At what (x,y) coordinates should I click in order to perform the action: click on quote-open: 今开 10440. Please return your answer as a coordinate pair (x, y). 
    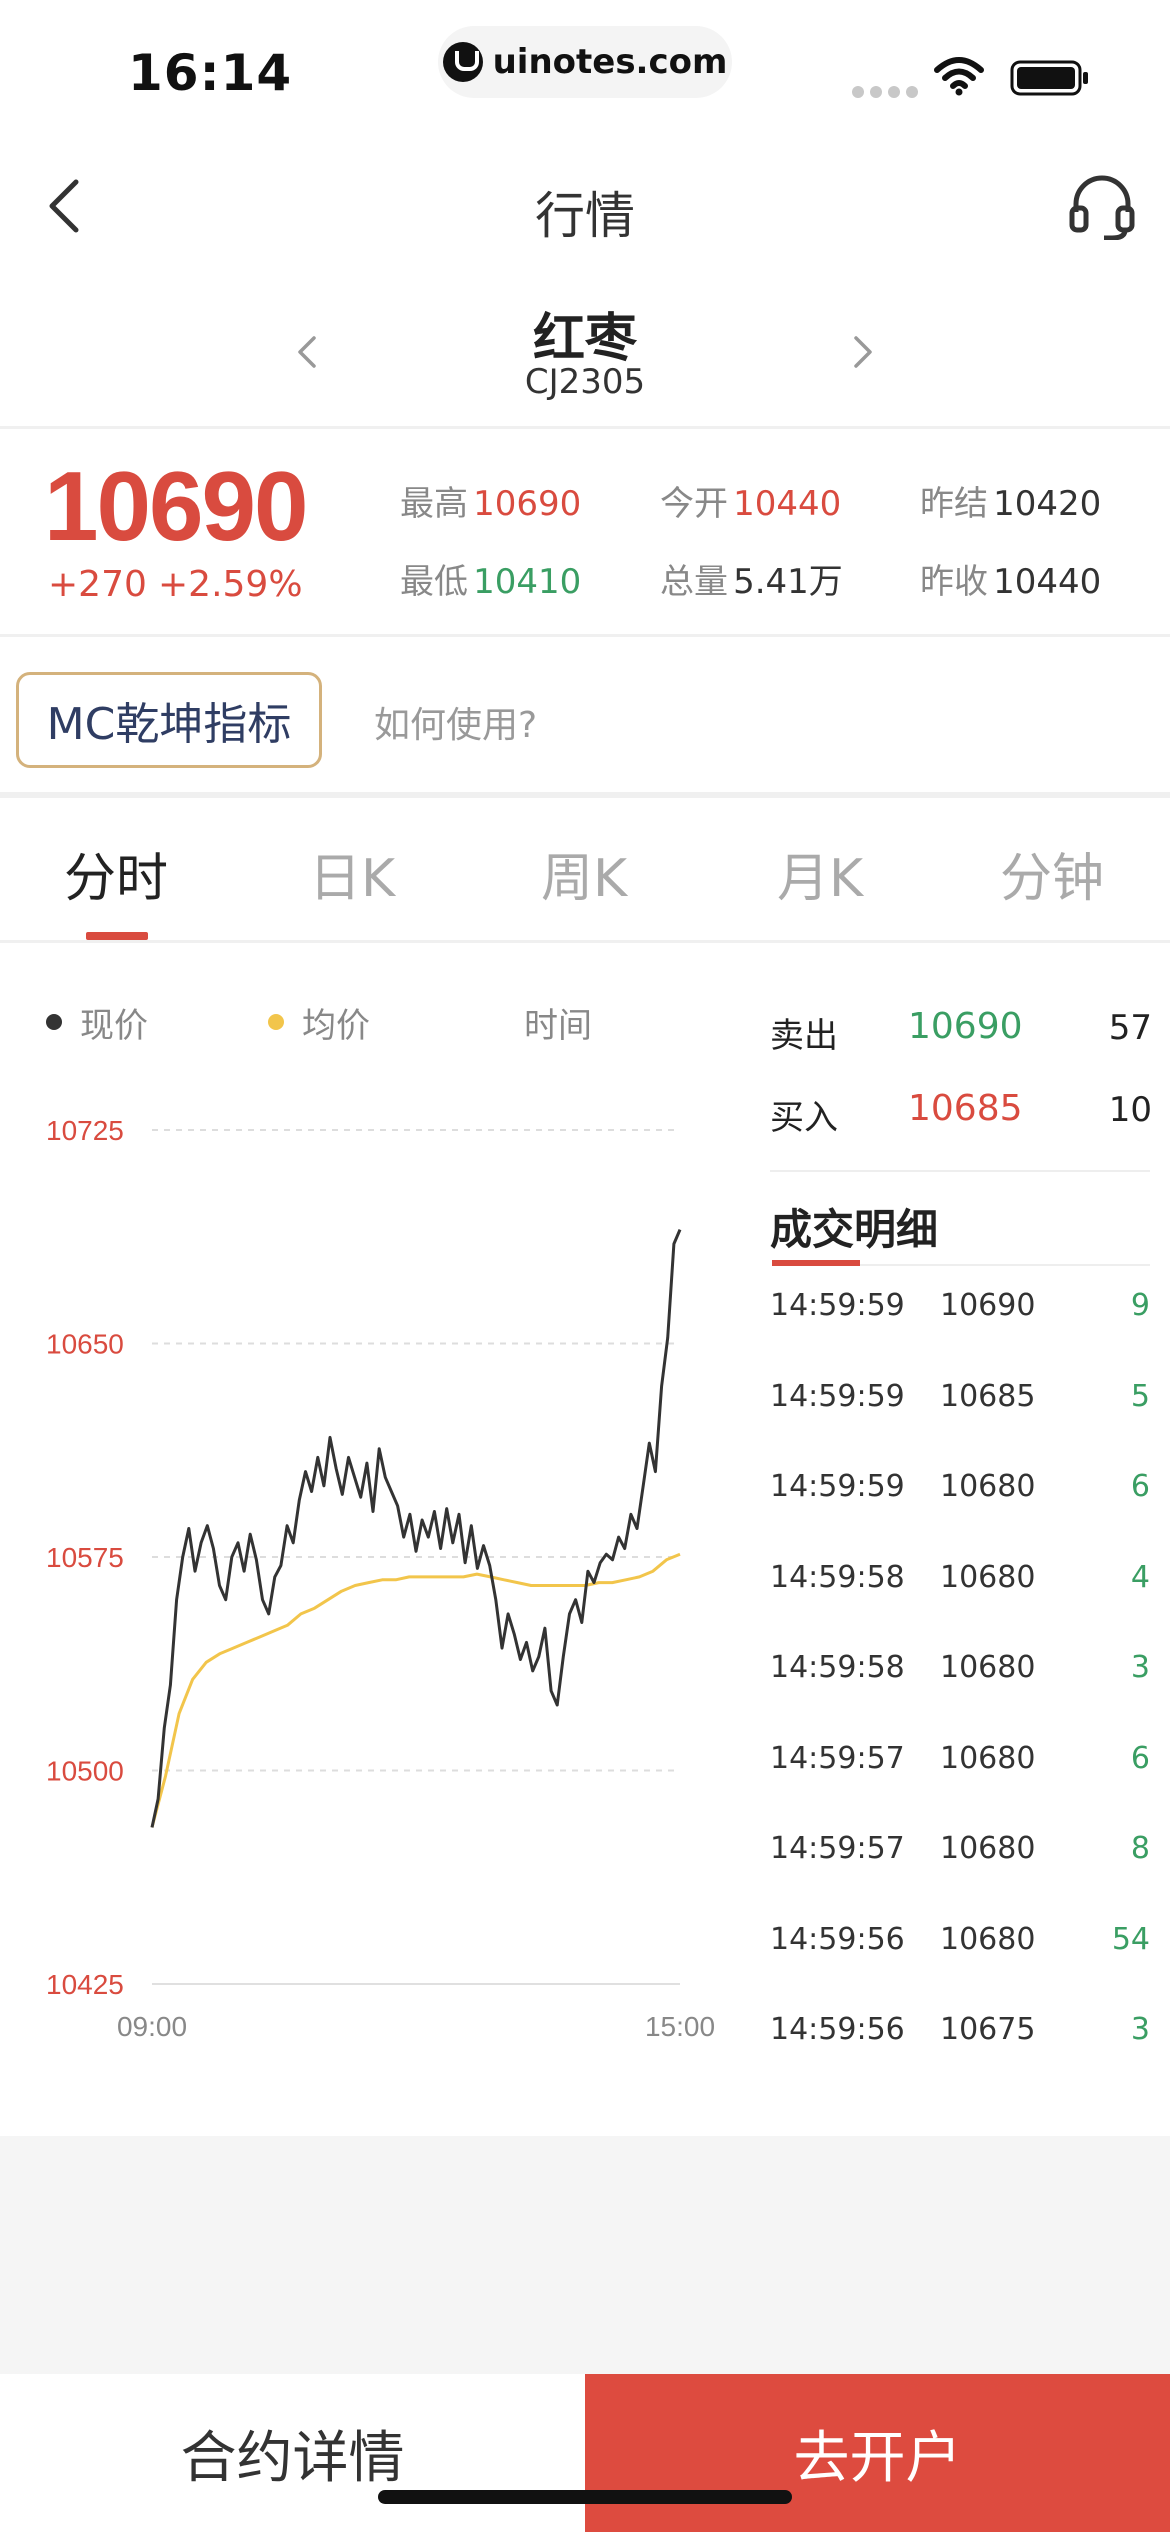
    Looking at the image, I should click on (750, 500).